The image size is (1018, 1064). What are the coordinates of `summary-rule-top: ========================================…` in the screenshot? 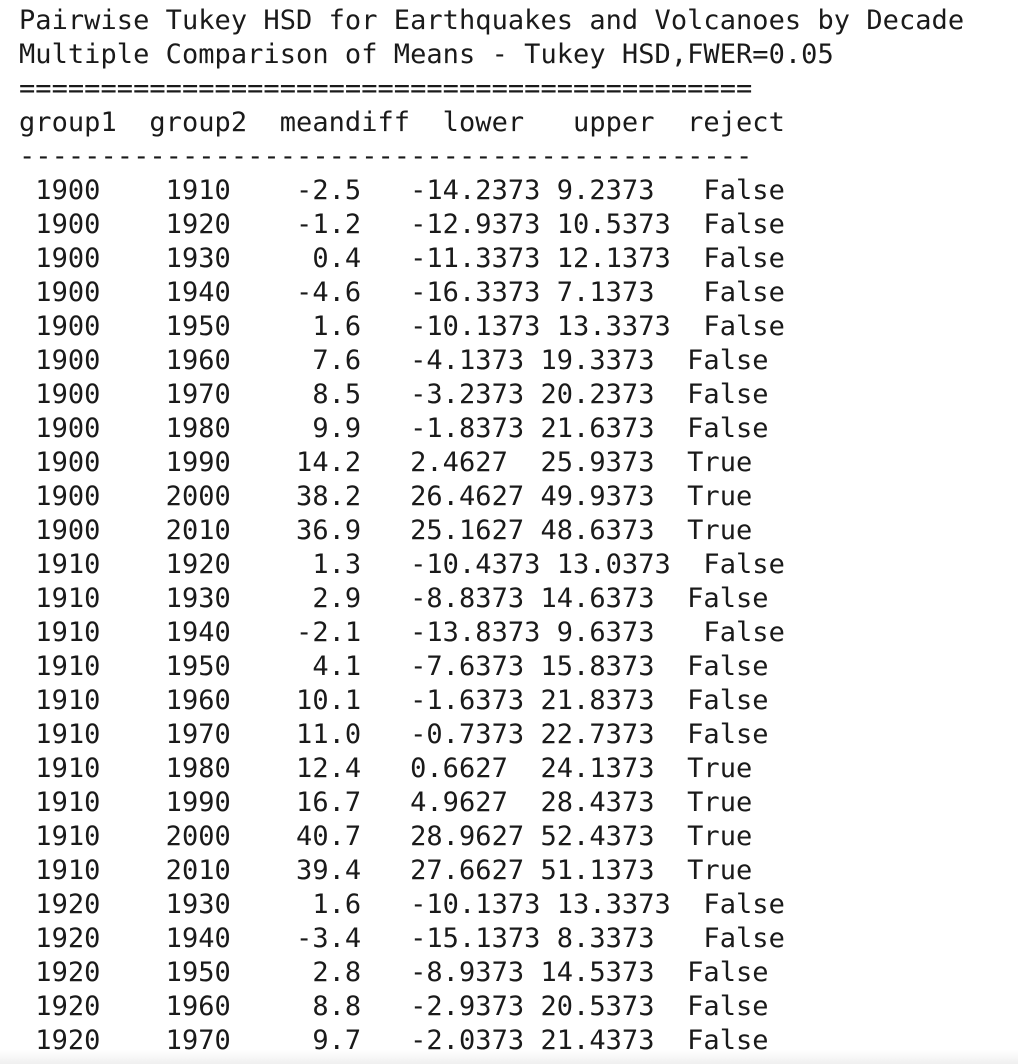 It's located at (386, 88).